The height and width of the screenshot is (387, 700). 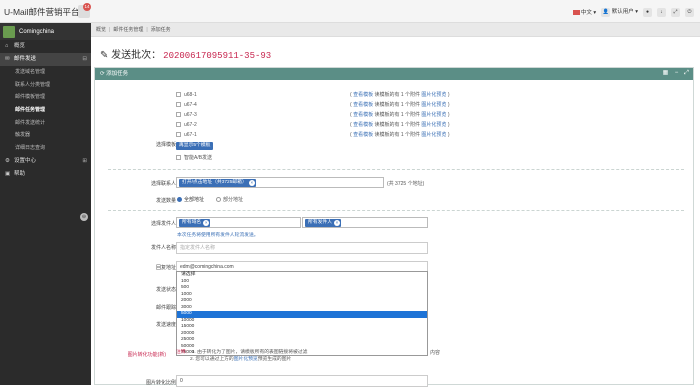 What do you see at coordinates (45, 148) in the screenshot?
I see `sidebar-subitem-logs: 详细日志查询` at bounding box center [45, 148].